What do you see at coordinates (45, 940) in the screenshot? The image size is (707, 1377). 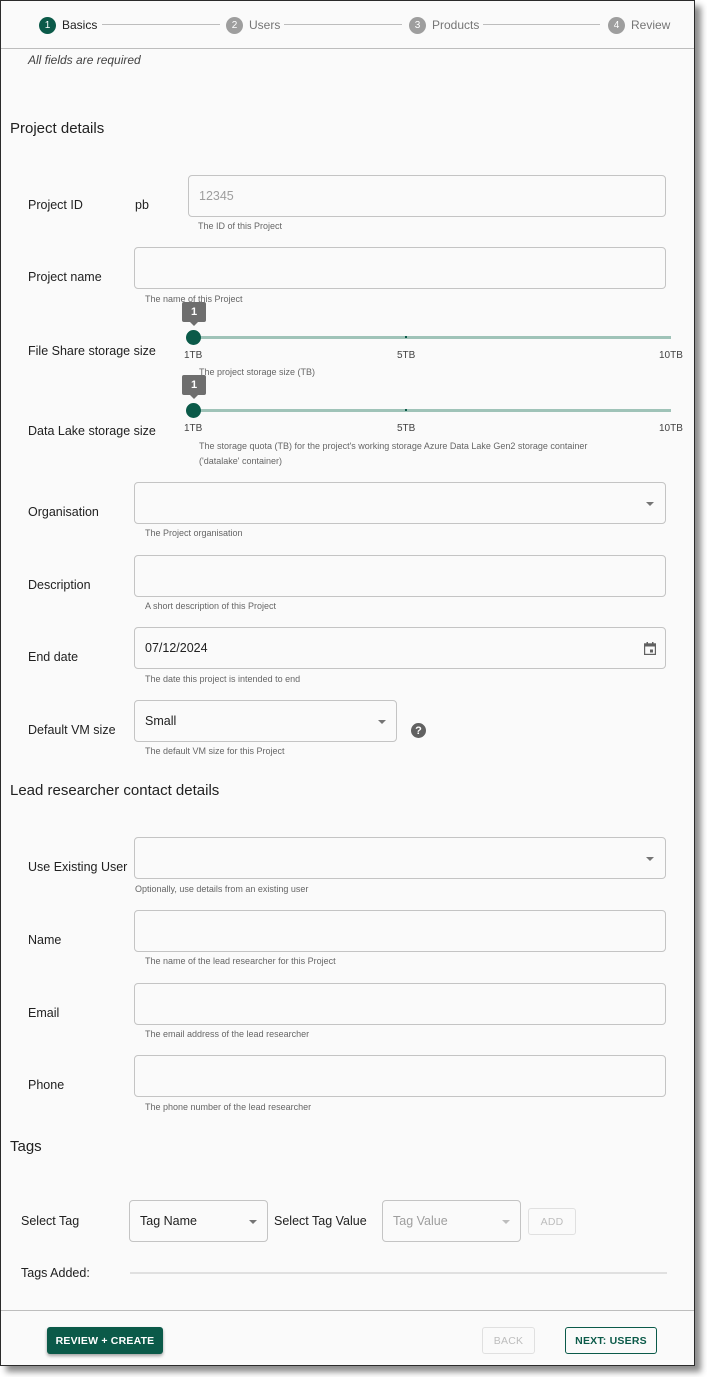 I see `researcher-name-label: Name` at bounding box center [45, 940].